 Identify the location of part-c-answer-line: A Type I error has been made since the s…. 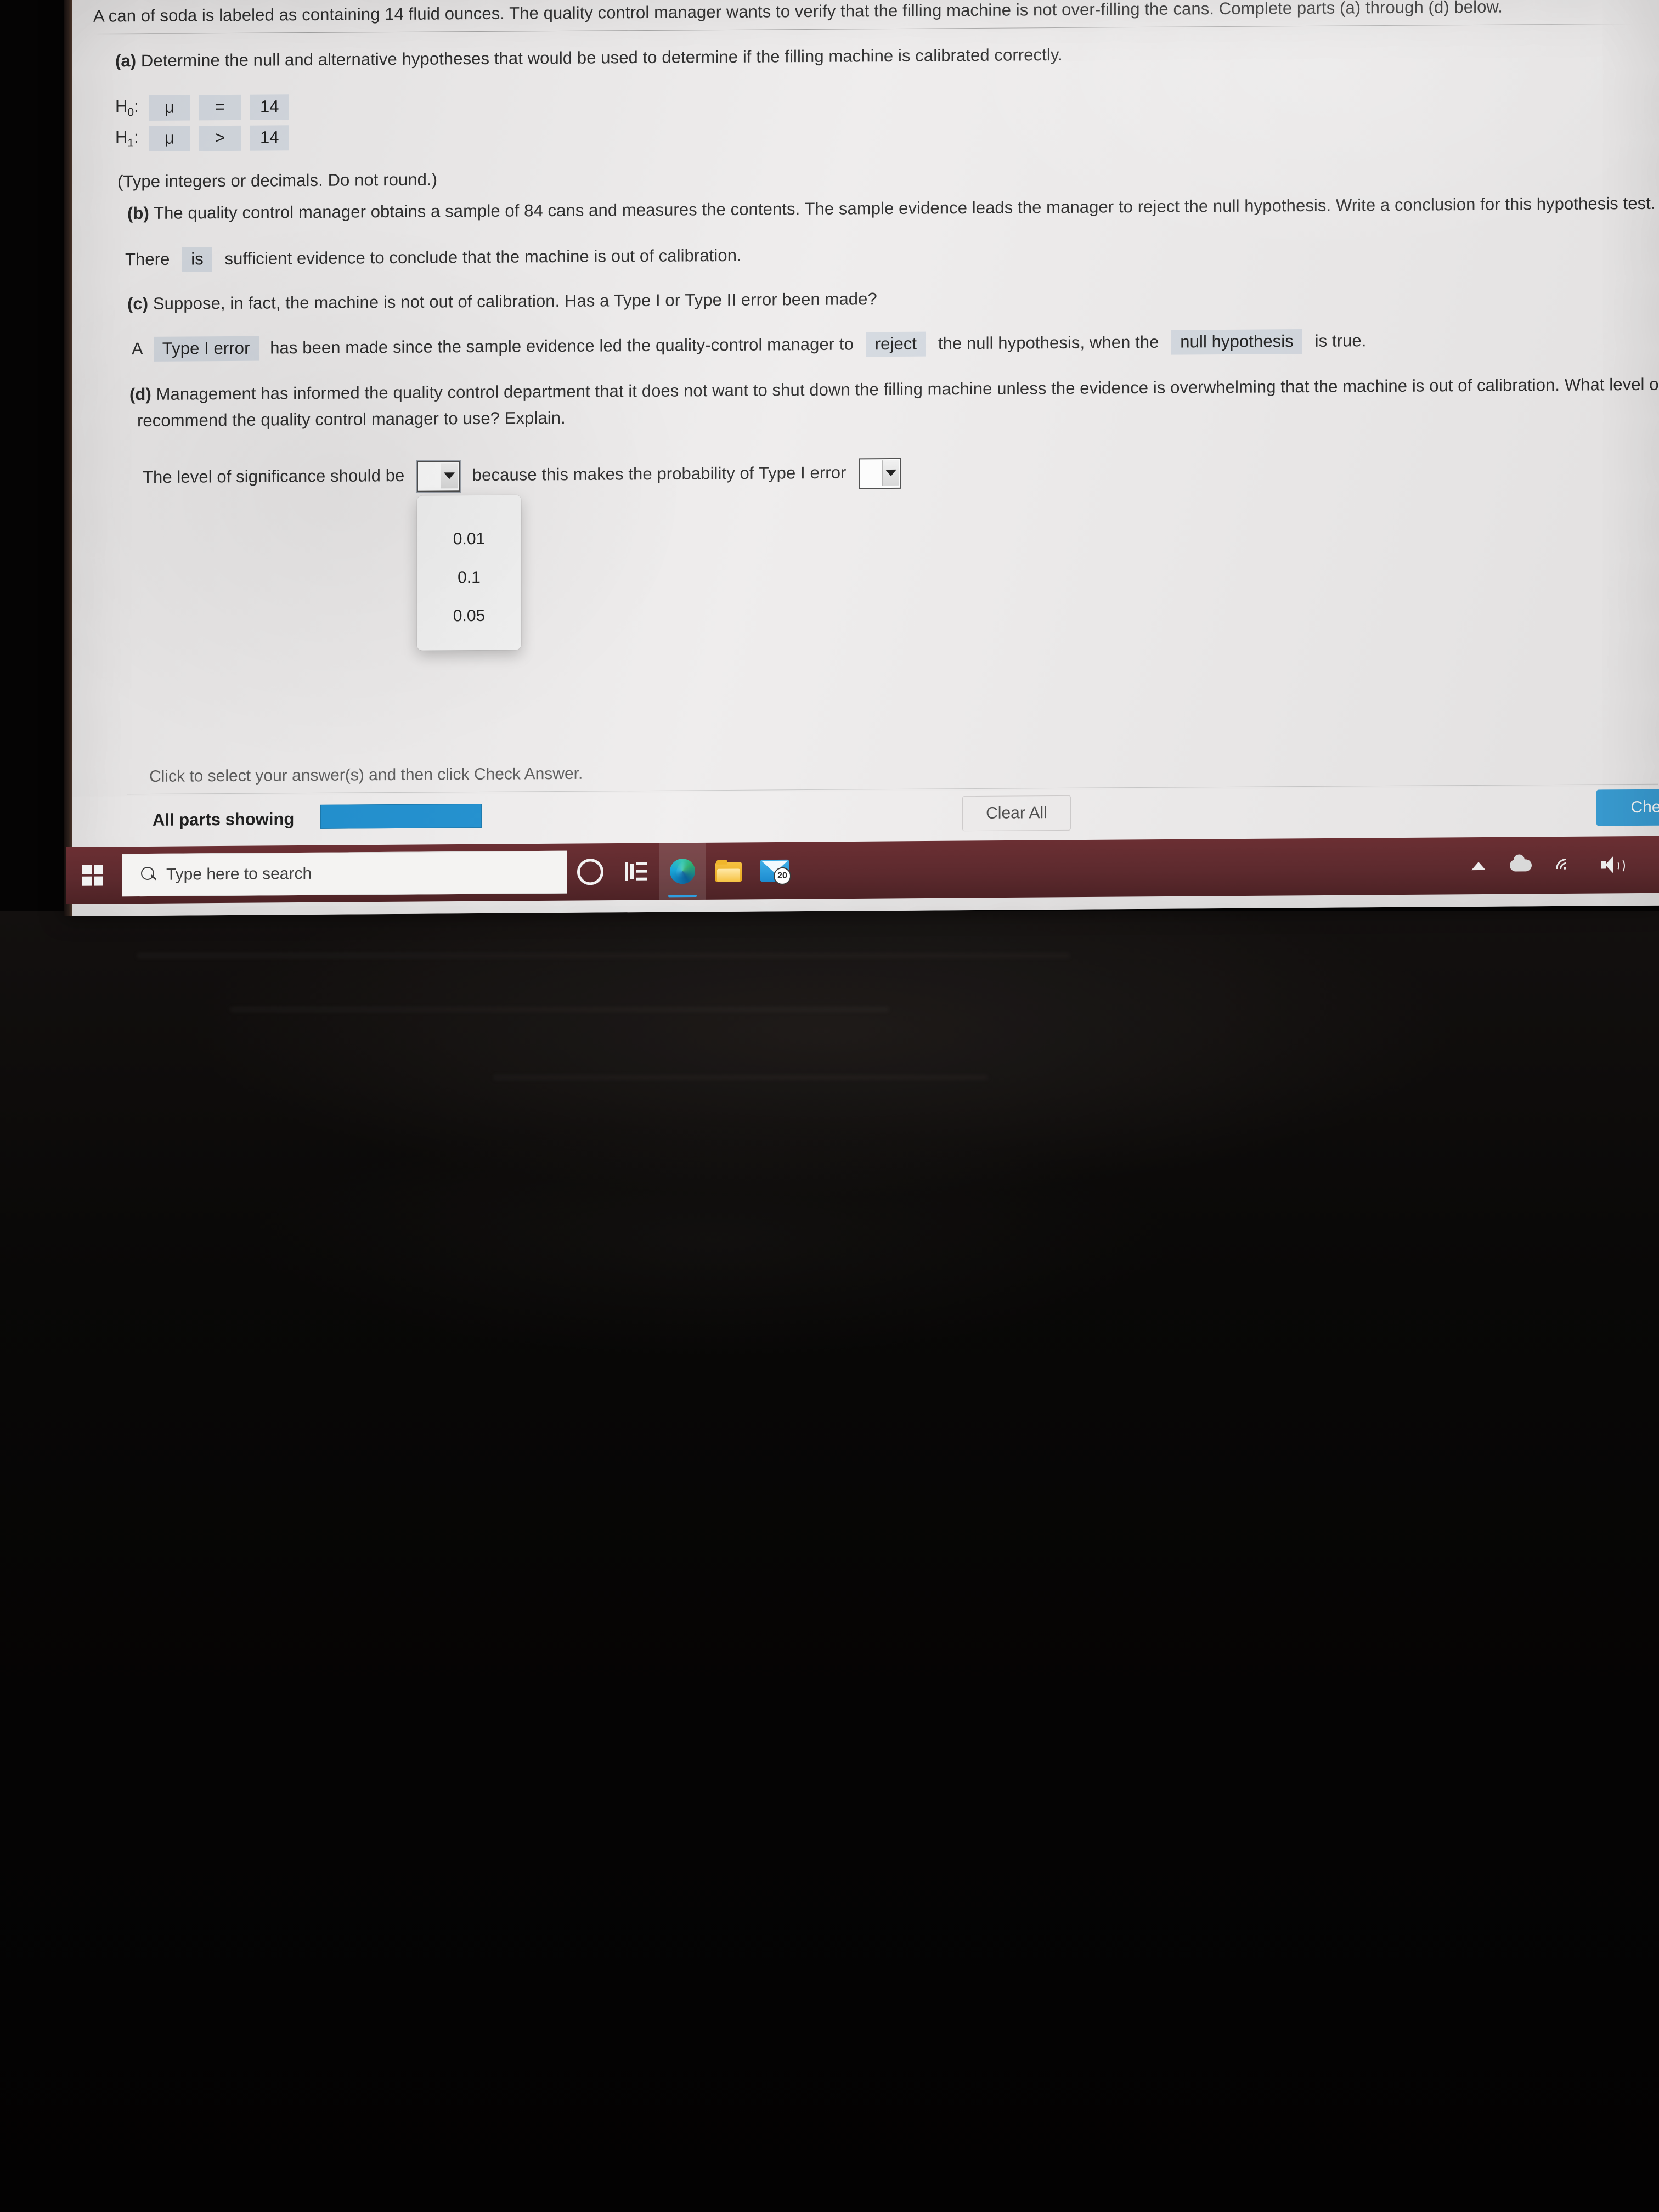
(749, 345).